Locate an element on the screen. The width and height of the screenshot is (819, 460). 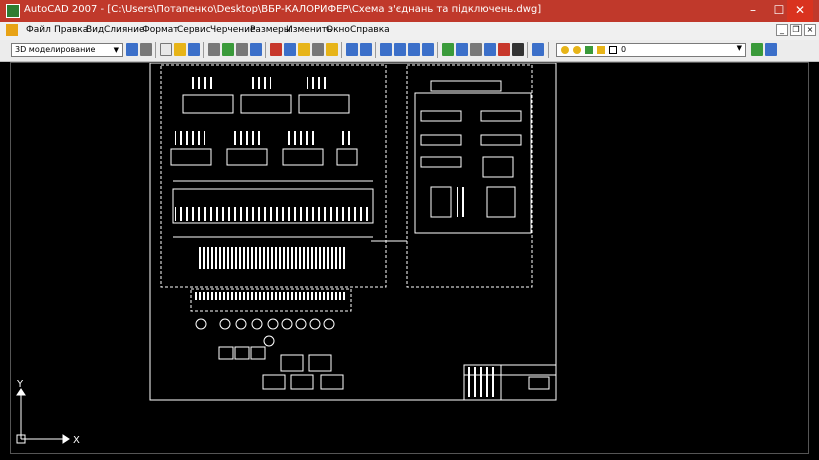
title-block-logo is located at coordinates (539, 383).